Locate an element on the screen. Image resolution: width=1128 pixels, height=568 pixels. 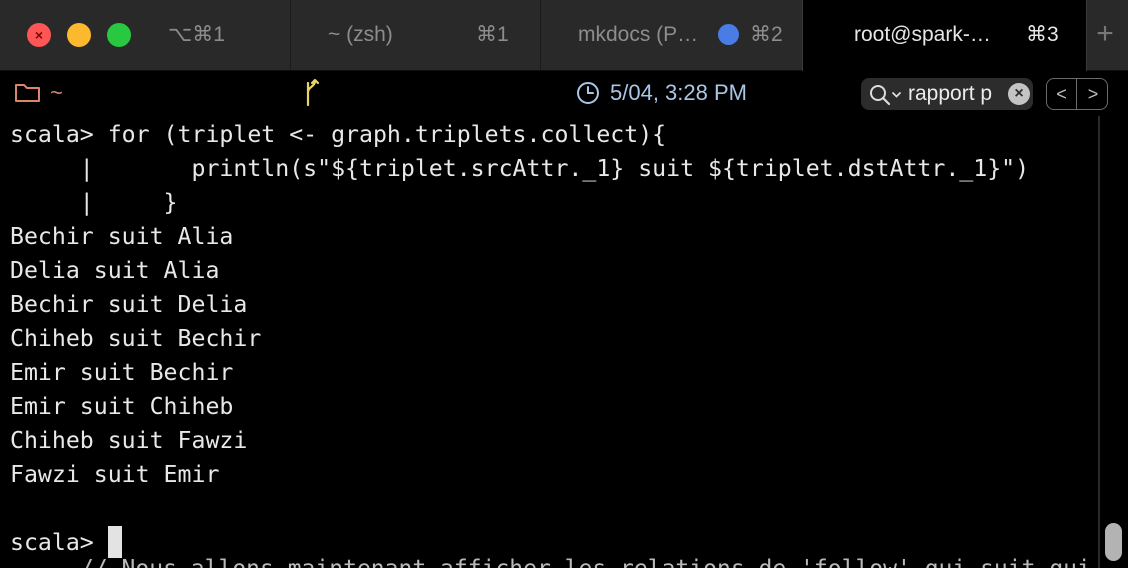
maximize-window-button is located at coordinates (119, 35).